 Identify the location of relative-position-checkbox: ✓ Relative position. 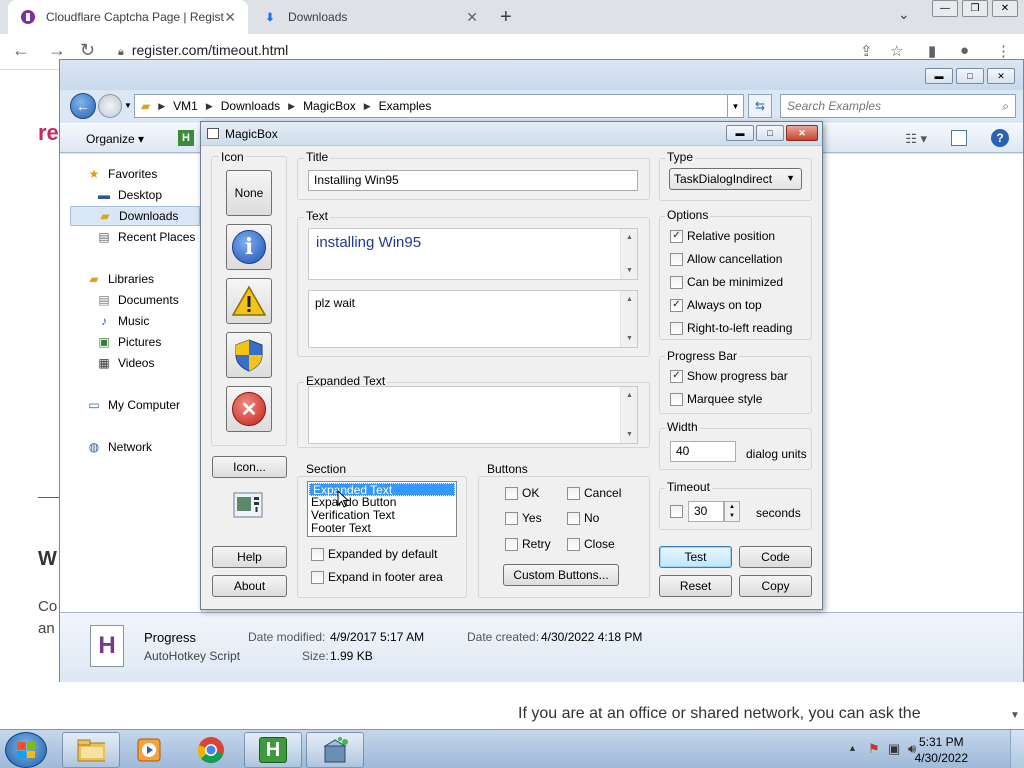
(722, 236).